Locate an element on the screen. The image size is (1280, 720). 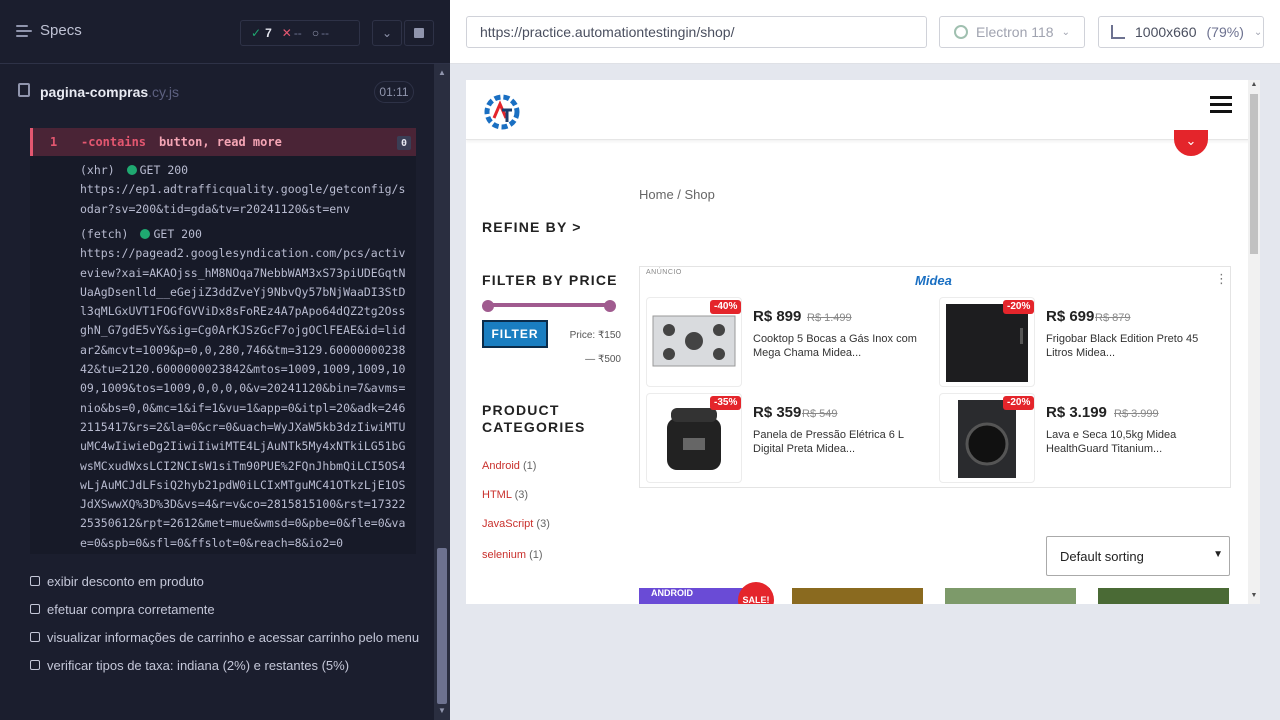
refine-by-heading: REFINE BY > is located at coordinates (532, 227).